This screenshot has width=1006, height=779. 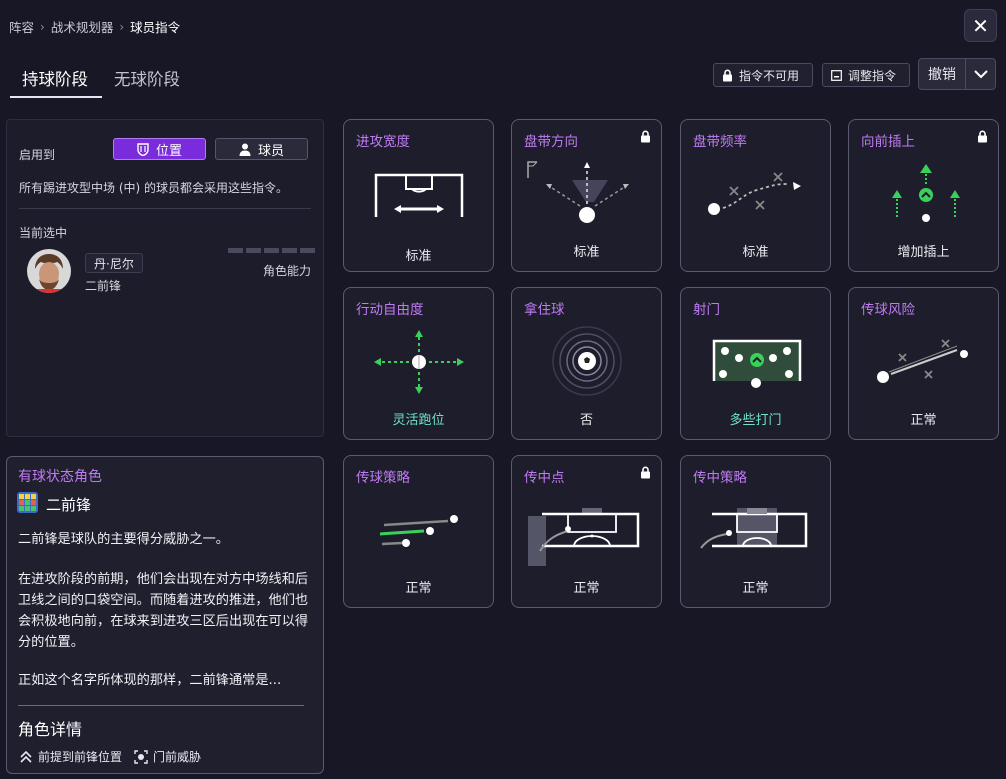 What do you see at coordinates (80, 757) in the screenshot?
I see `trait-label: 前提到前锋位置` at bounding box center [80, 757].